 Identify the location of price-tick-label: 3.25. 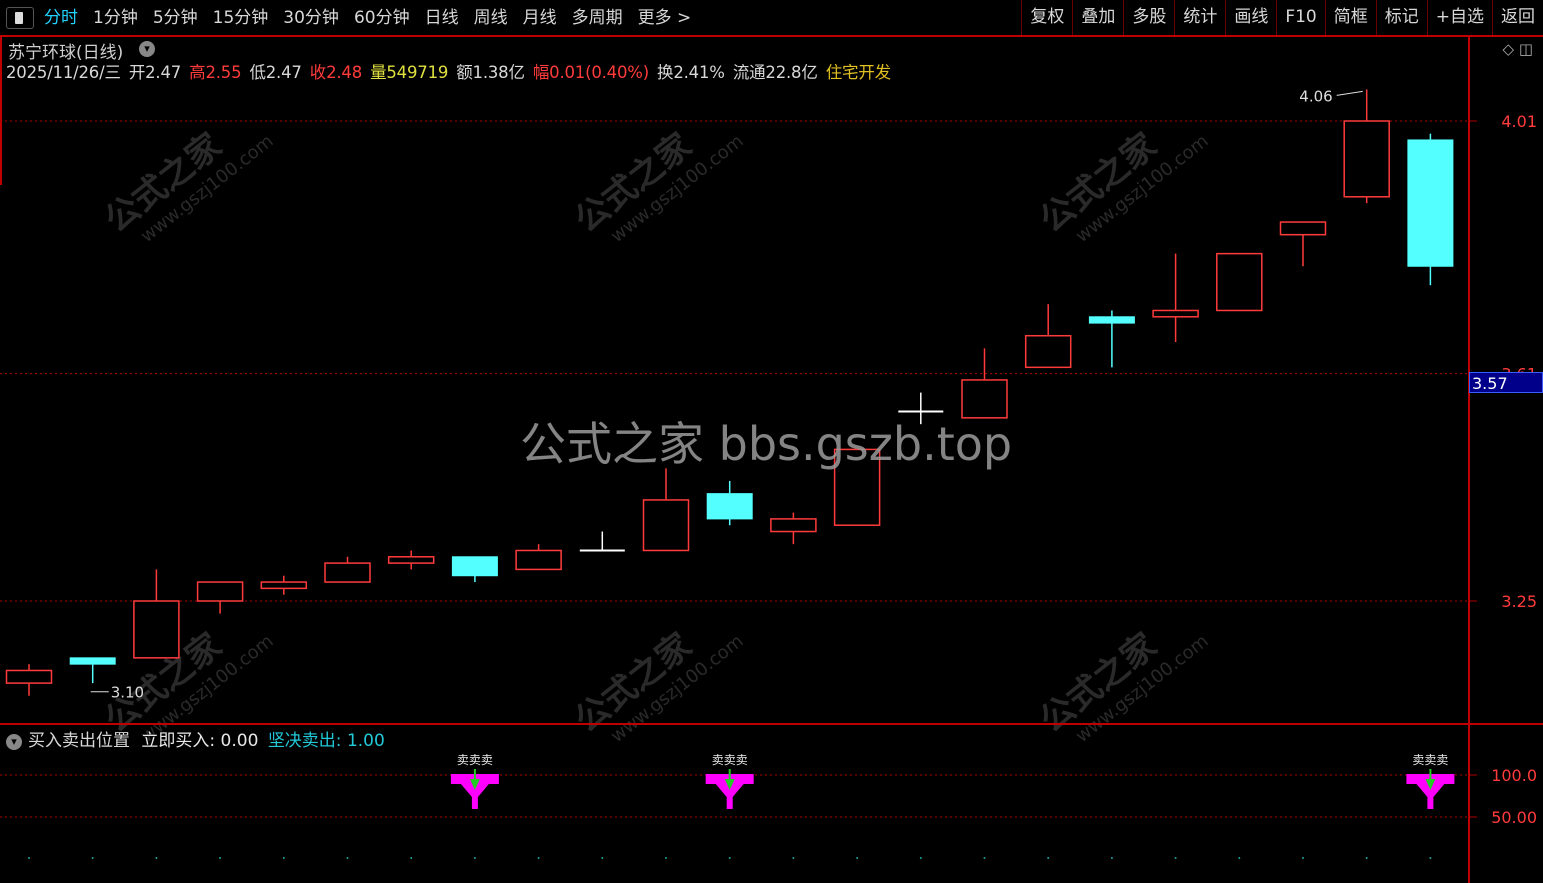
(1519, 601).